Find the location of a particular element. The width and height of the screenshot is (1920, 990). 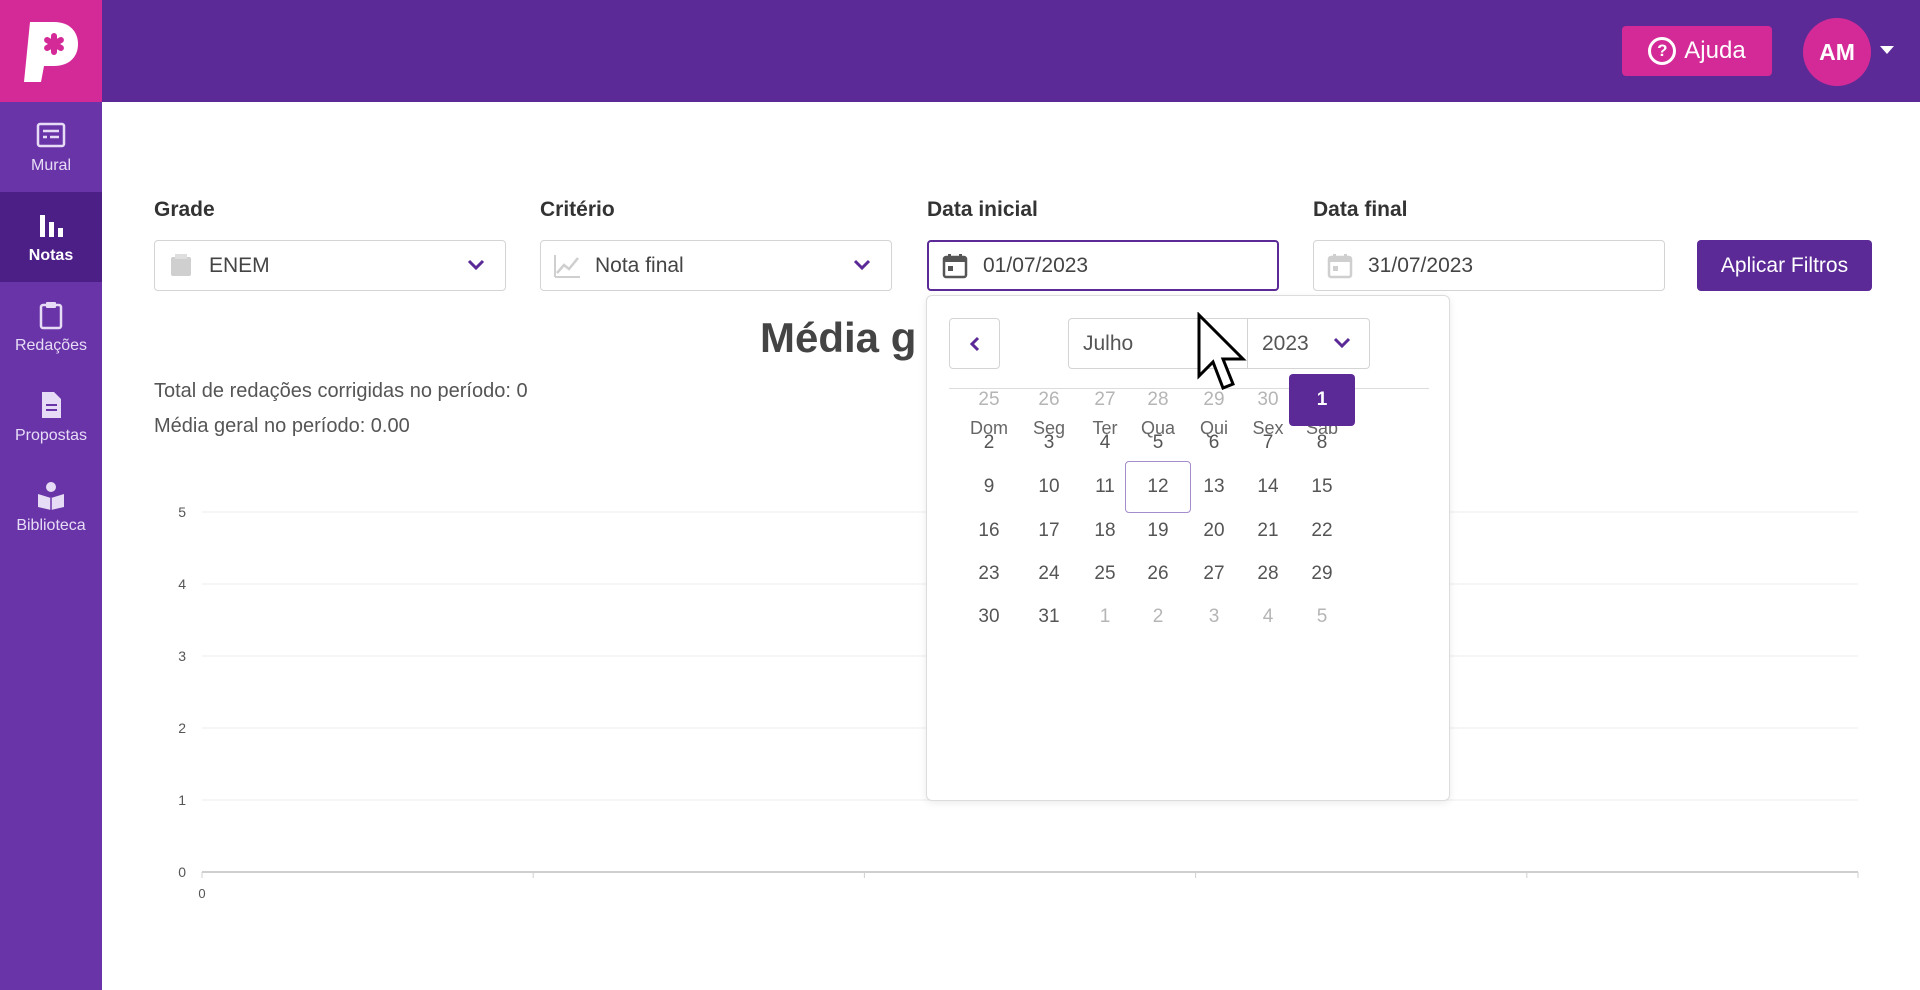

grade-label: Grade is located at coordinates (184, 209).